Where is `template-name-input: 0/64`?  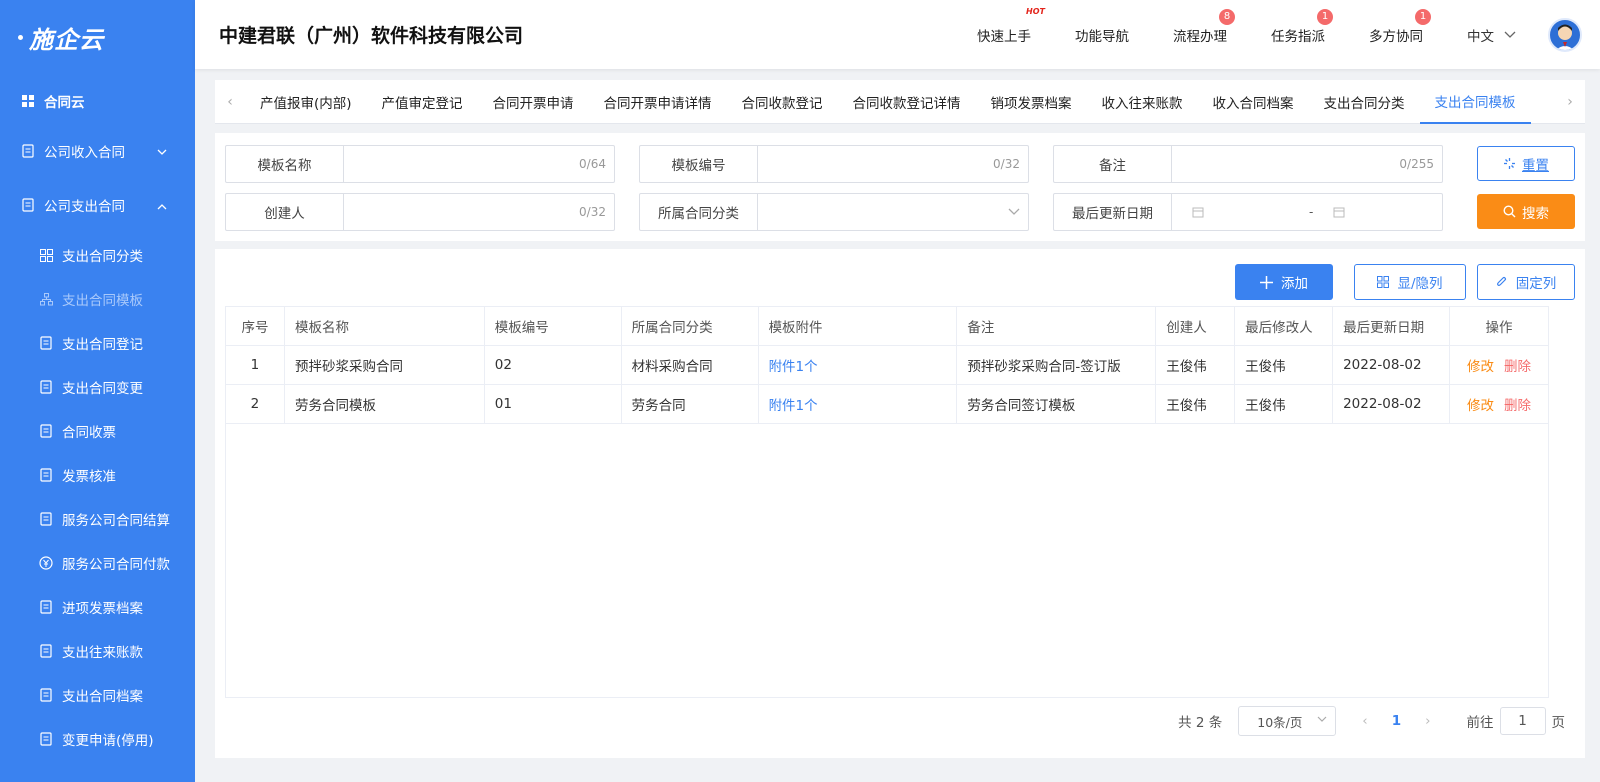 template-name-input: 0/64 is located at coordinates (479, 164).